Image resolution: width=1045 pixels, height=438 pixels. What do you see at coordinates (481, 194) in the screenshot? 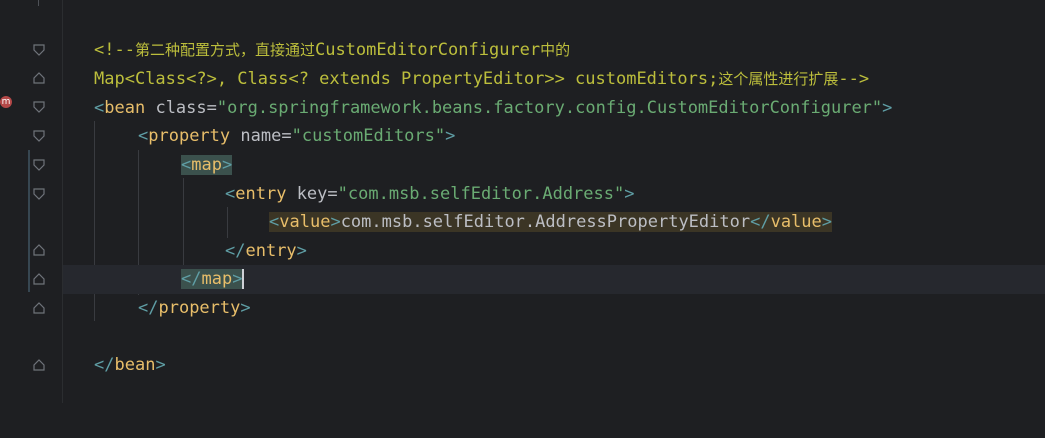
I see `attr-value: "com.msb.selfEditor.Address"` at bounding box center [481, 194].